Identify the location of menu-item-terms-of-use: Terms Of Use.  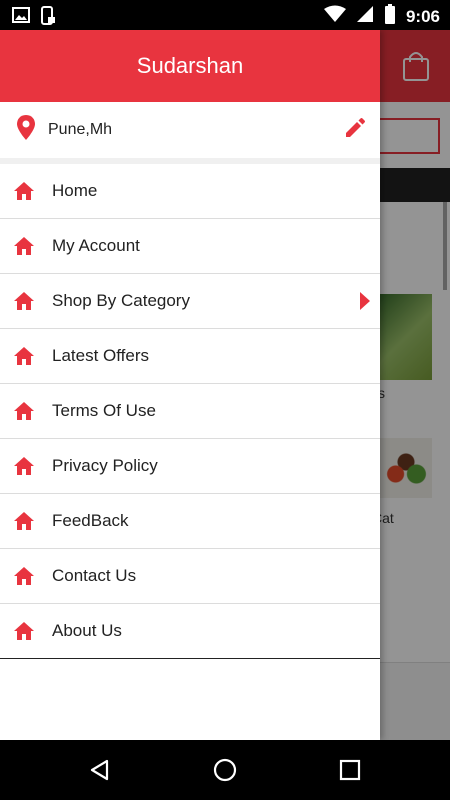
(190, 411).